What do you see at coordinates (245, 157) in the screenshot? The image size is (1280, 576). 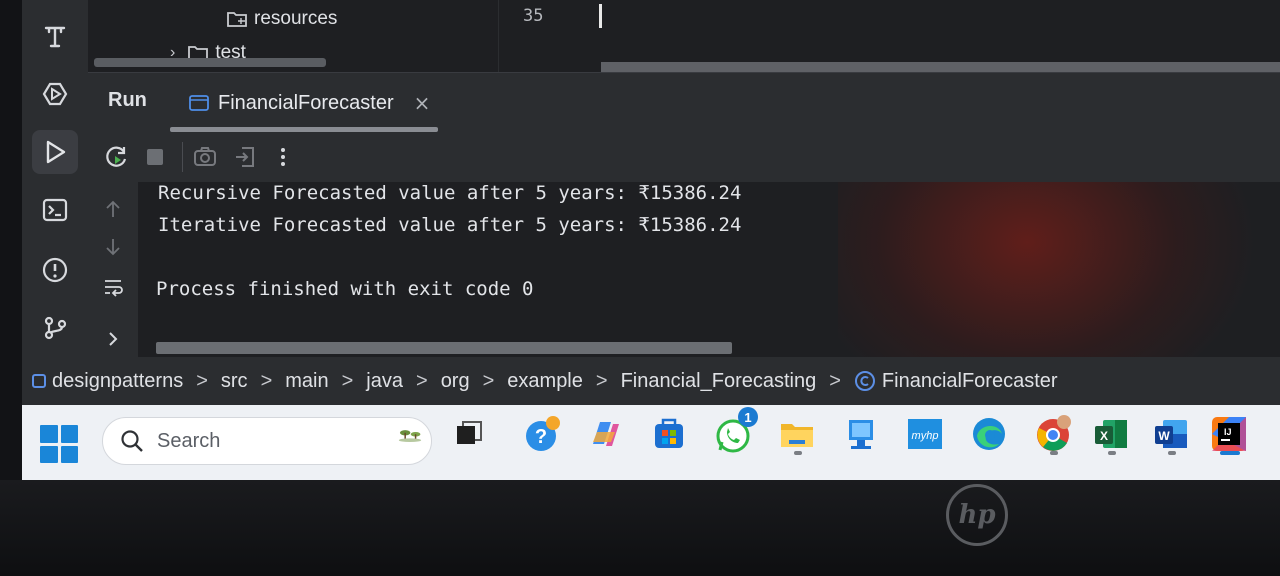 I see `restore-layout-icon` at bounding box center [245, 157].